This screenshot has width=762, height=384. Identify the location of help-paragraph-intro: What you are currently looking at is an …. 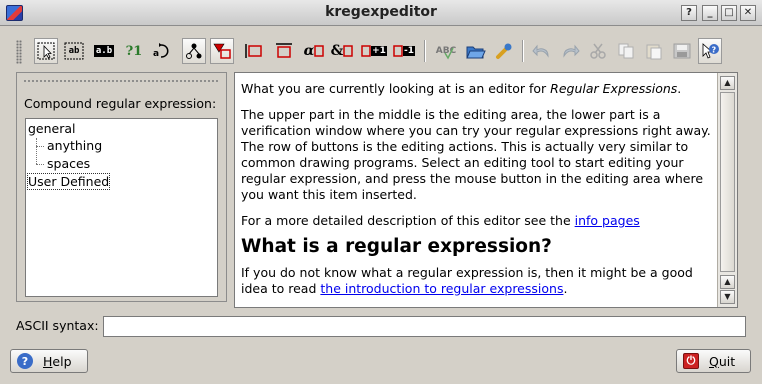
(480, 89).